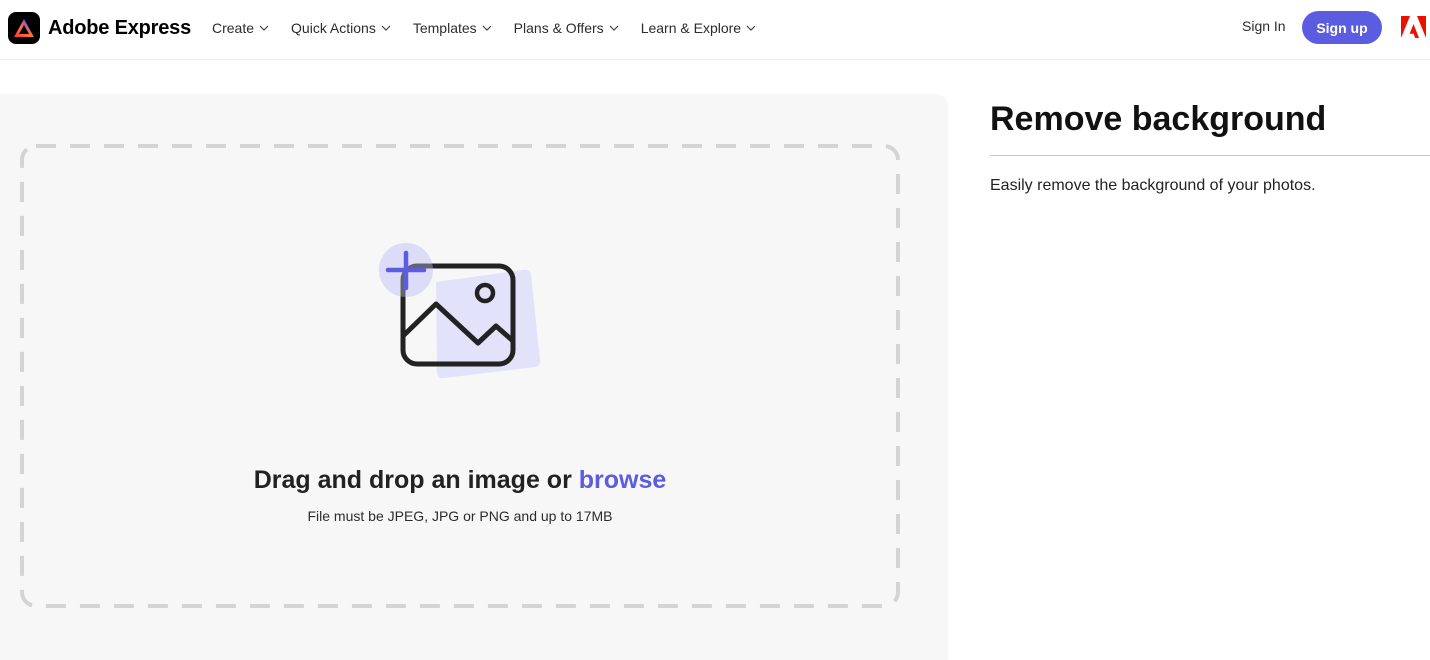 The width and height of the screenshot is (1430, 660). What do you see at coordinates (444, 28) in the screenshot?
I see `nav-label: Templates` at bounding box center [444, 28].